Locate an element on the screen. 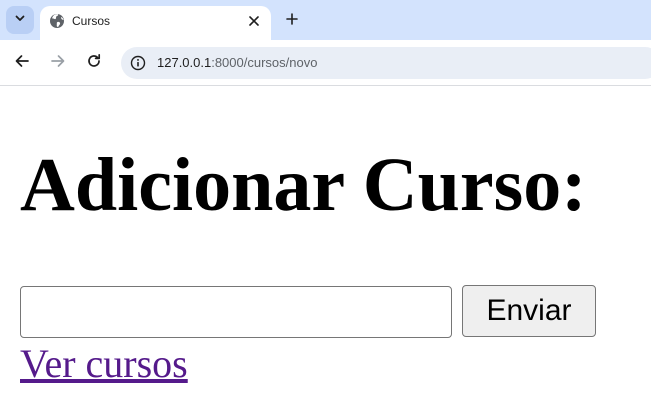  new-tab-button is located at coordinates (292, 21).